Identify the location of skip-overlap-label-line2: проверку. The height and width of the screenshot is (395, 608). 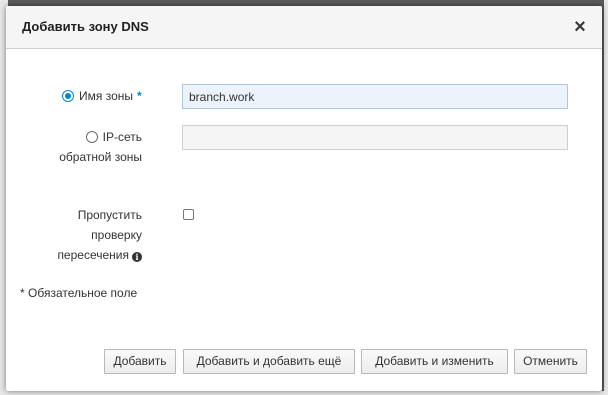
(116, 235).